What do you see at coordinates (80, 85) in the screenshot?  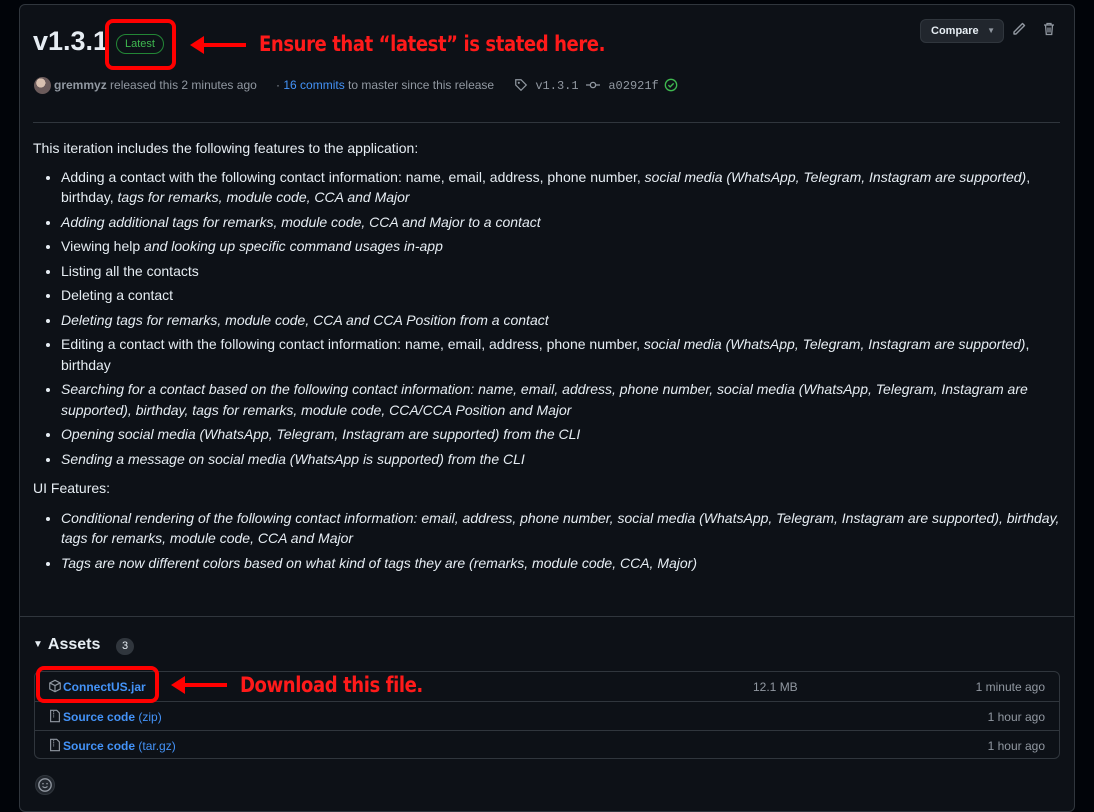 I see `author-link: gremmyz` at bounding box center [80, 85].